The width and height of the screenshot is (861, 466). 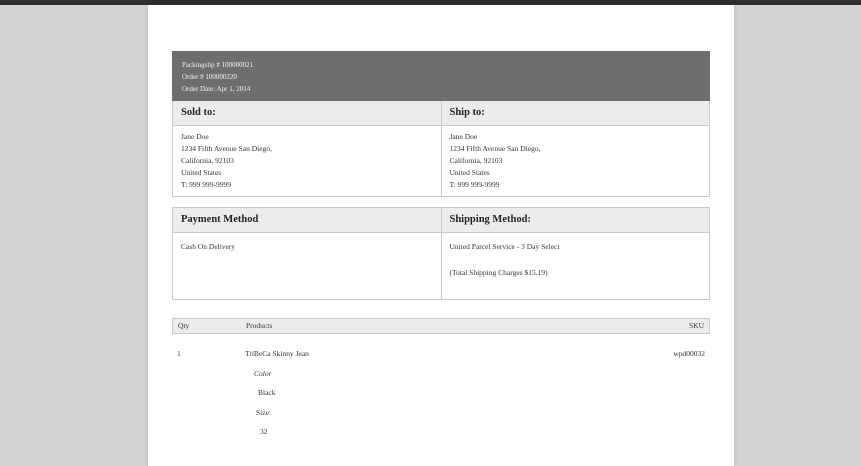 I want to click on ship-to-street: 1234 Fifth Avenue San Diego,, so click(x=495, y=148).